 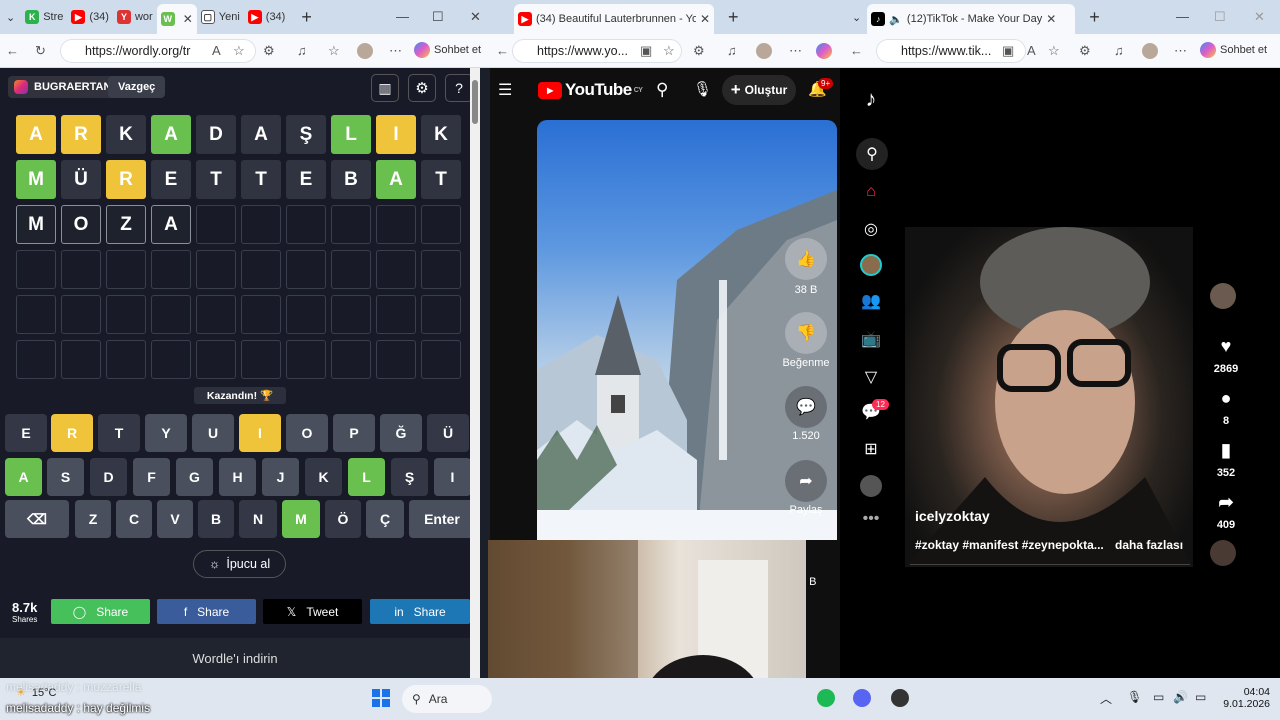 What do you see at coordinates (237, 477) in the screenshot?
I see `key-H: H` at bounding box center [237, 477].